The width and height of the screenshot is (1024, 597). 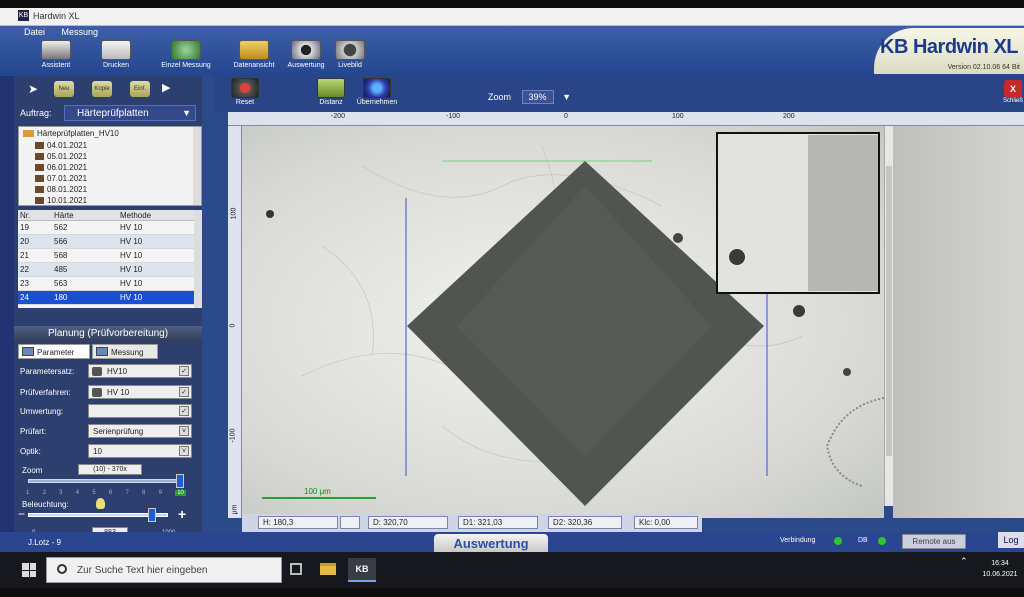 I want to click on taskbar-search-input: Zur Suche Text hier eingeben, so click(x=164, y=570).